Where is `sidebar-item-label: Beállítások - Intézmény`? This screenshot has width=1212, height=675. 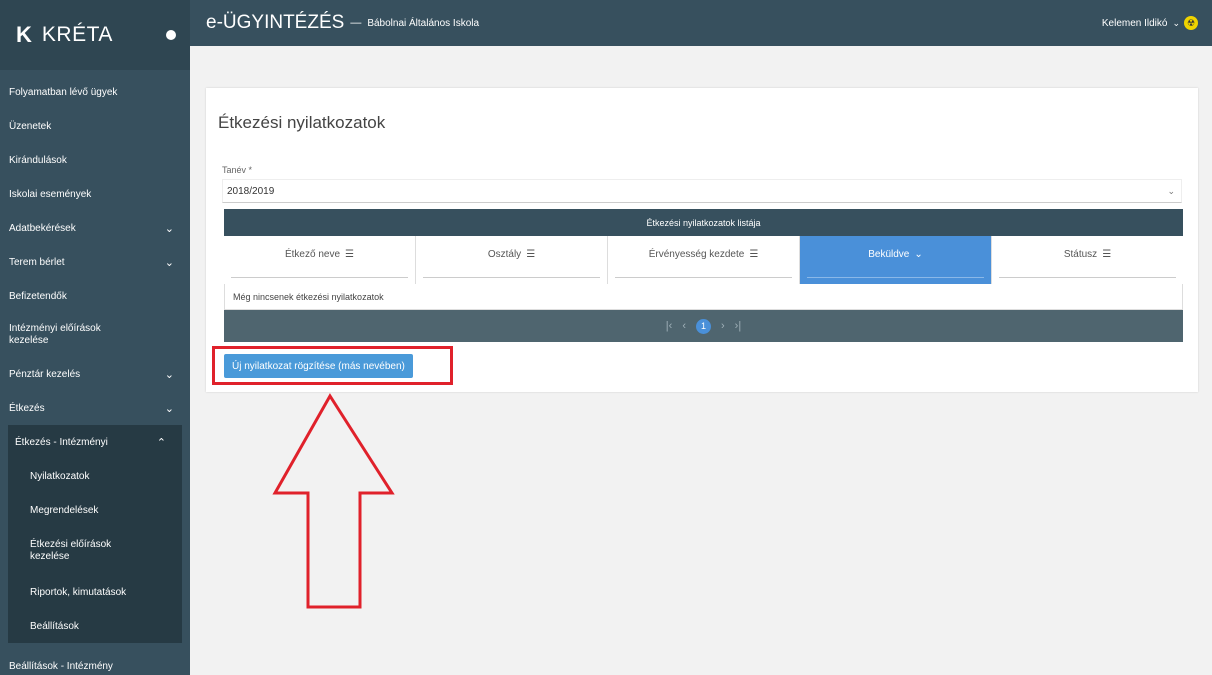 sidebar-item-label: Beállítások - Intézmény is located at coordinates (61, 666).